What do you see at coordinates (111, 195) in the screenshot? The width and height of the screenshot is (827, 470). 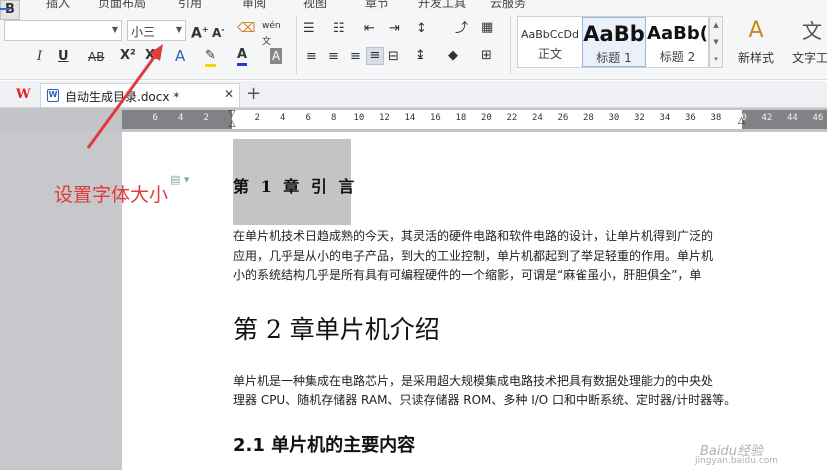 I see `annotation-label: 设置字体大小` at bounding box center [111, 195].